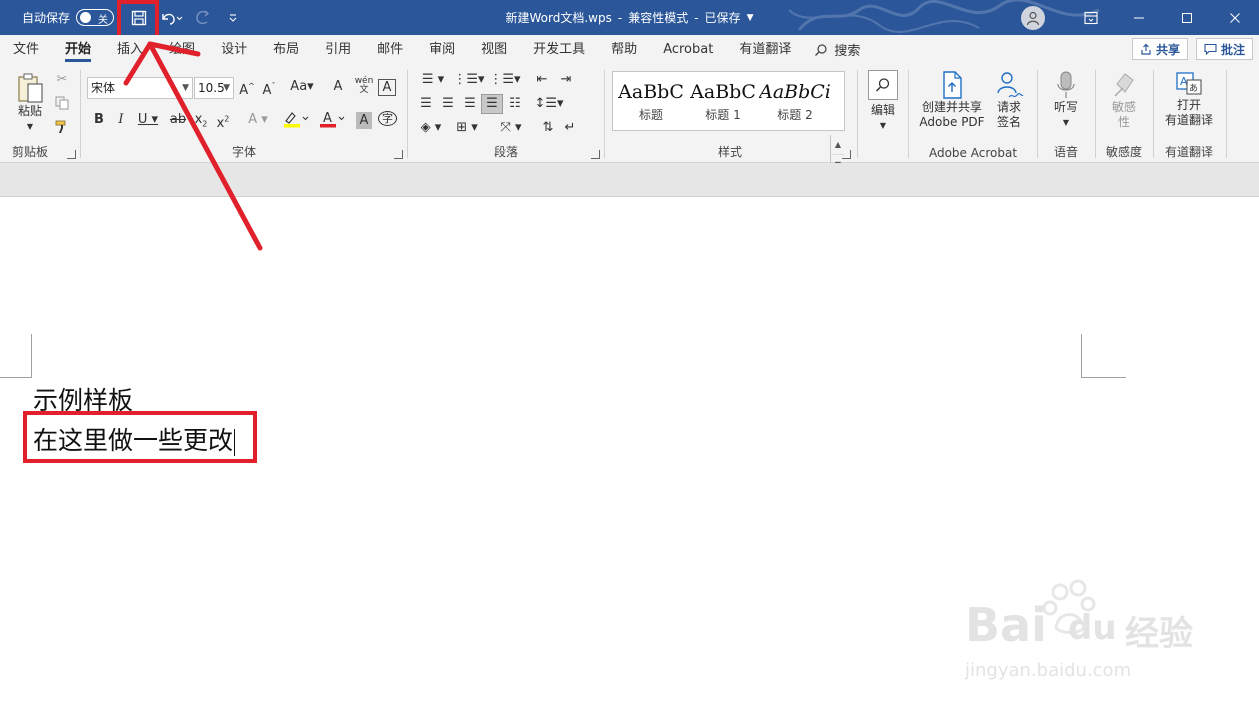 The height and width of the screenshot is (713, 1259). I want to click on window-controls, so click(1140, 17).